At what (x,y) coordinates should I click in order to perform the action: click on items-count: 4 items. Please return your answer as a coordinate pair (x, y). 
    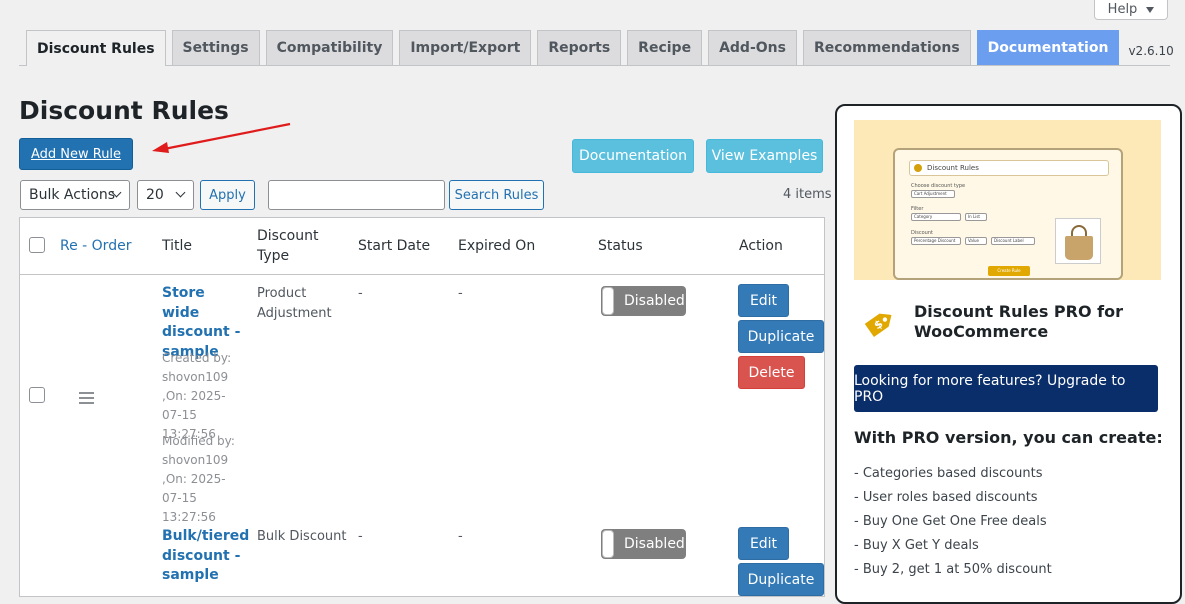
    Looking at the image, I should click on (807, 194).